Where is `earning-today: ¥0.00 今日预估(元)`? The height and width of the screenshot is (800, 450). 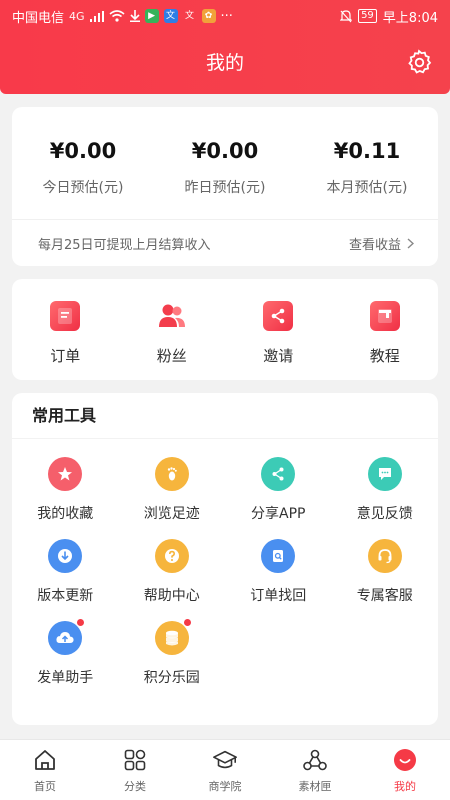
earning-today: ¥0.00 今日预估(元) is located at coordinates (83, 163).